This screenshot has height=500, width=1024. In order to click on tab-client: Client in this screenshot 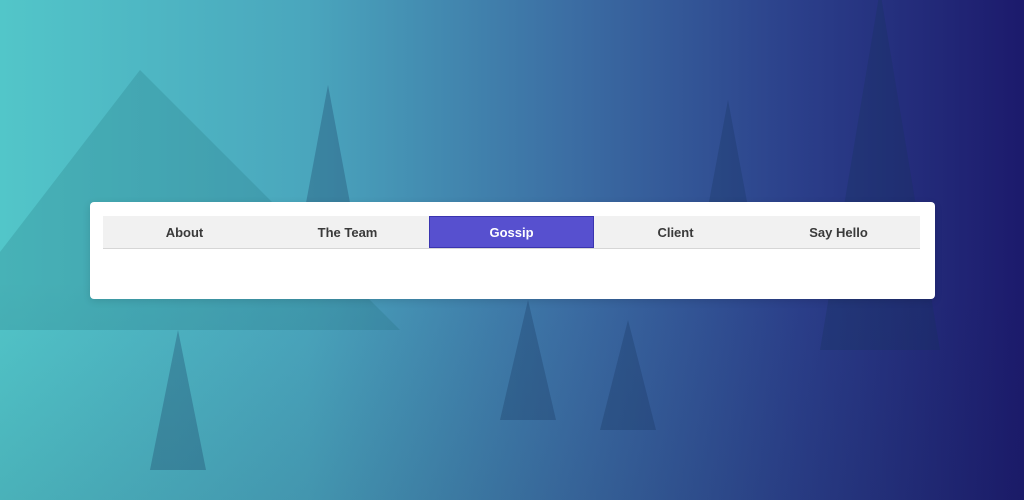, I will do `click(675, 232)`.